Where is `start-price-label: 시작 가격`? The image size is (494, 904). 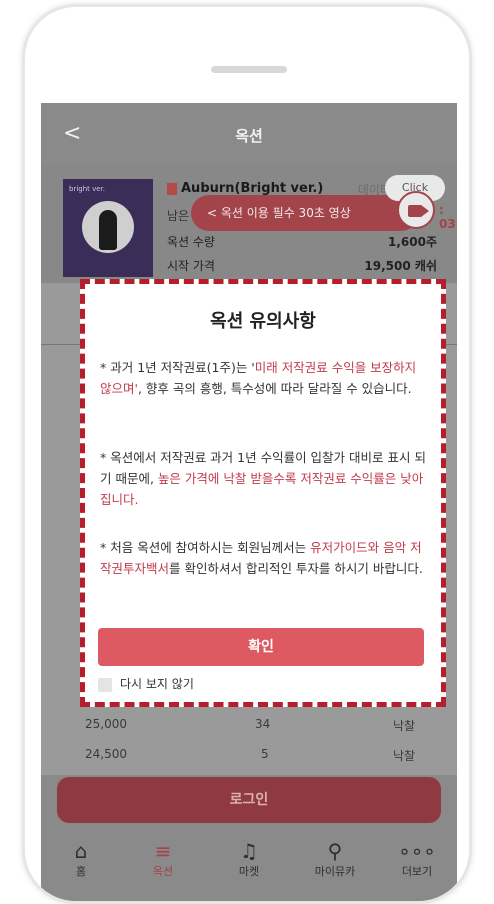
start-price-label: 시작 가격 is located at coordinates (191, 266).